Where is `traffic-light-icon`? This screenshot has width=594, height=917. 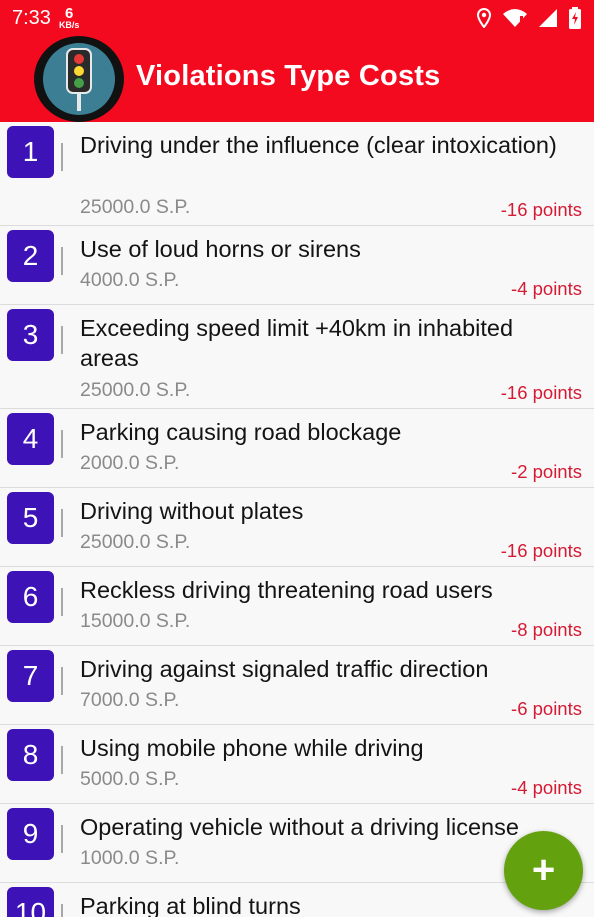 traffic-light-icon is located at coordinates (79, 79).